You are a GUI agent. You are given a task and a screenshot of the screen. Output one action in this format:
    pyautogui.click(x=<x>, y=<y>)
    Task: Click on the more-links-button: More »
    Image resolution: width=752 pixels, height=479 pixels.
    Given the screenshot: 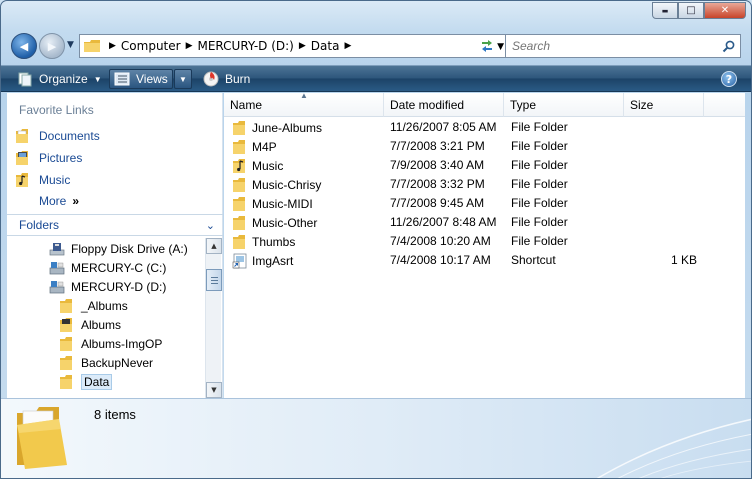 What is the action you would take?
    pyautogui.click(x=59, y=201)
    